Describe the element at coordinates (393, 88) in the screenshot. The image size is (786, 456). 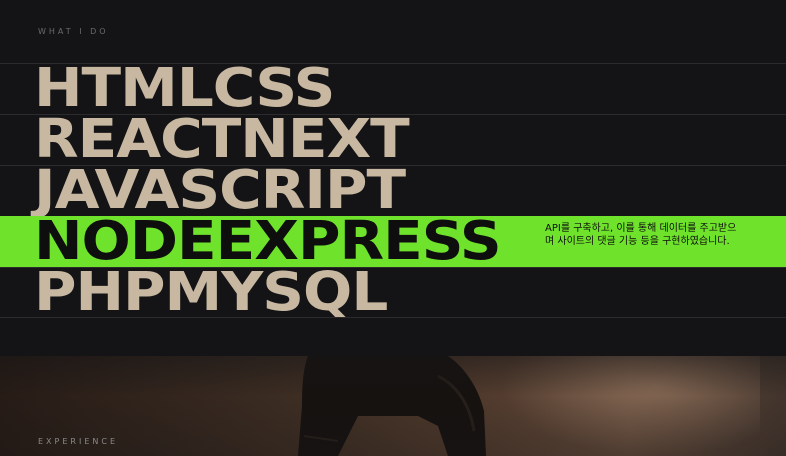
I see `skill-row-htmlcss: HTMLCSS` at that location.